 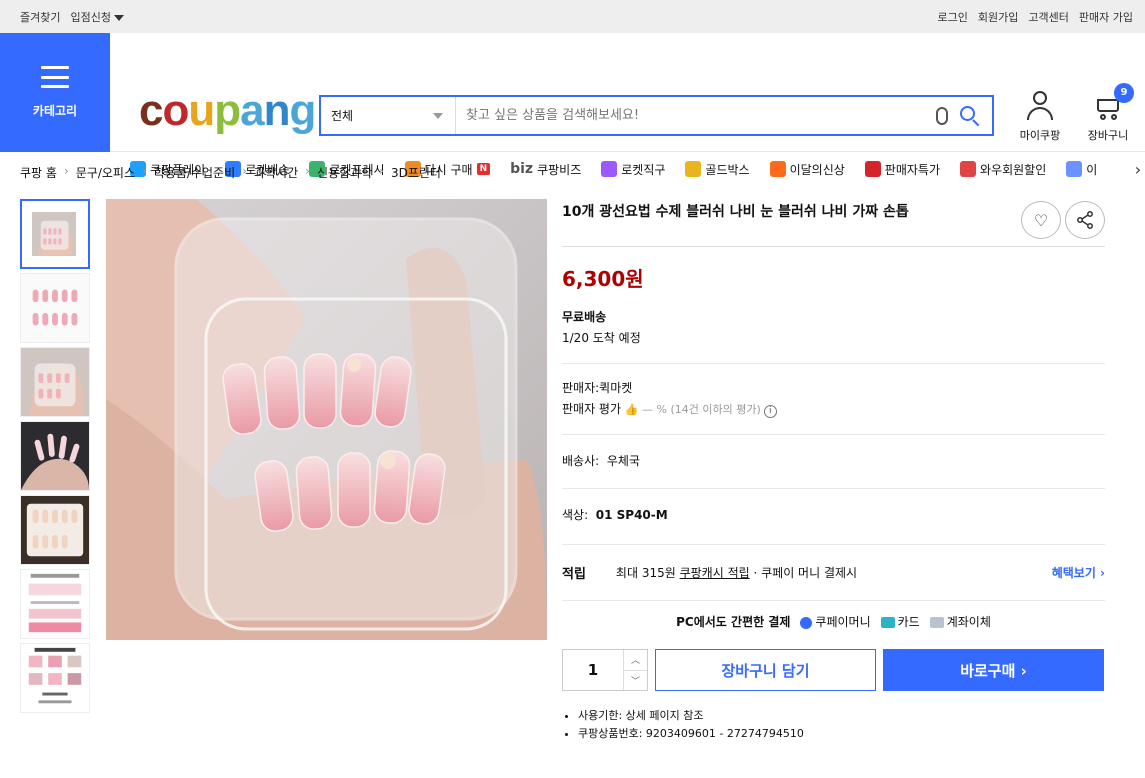 I want to click on nav-item-5: 로켓직구, so click(x=633, y=169).